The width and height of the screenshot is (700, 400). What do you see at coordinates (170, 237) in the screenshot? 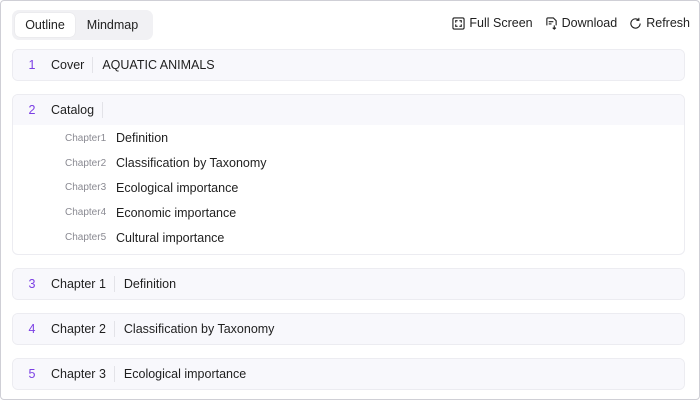
I see `chapter-title: Cultural importance` at bounding box center [170, 237].